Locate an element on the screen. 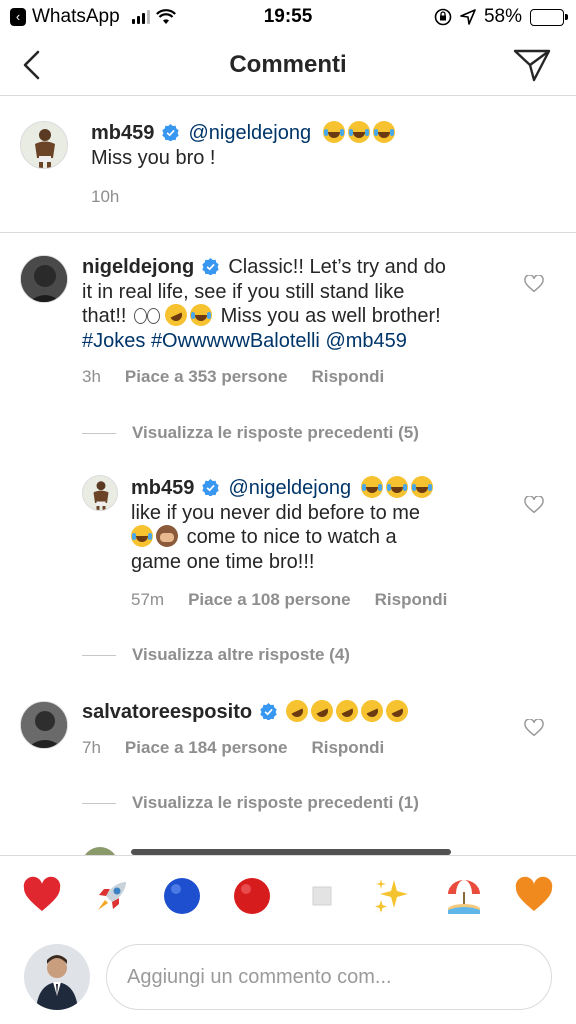 This screenshot has width=576, height=1024. status-bar: ‹ WhatsApp 19:55 58% is located at coordinates (288, 18).